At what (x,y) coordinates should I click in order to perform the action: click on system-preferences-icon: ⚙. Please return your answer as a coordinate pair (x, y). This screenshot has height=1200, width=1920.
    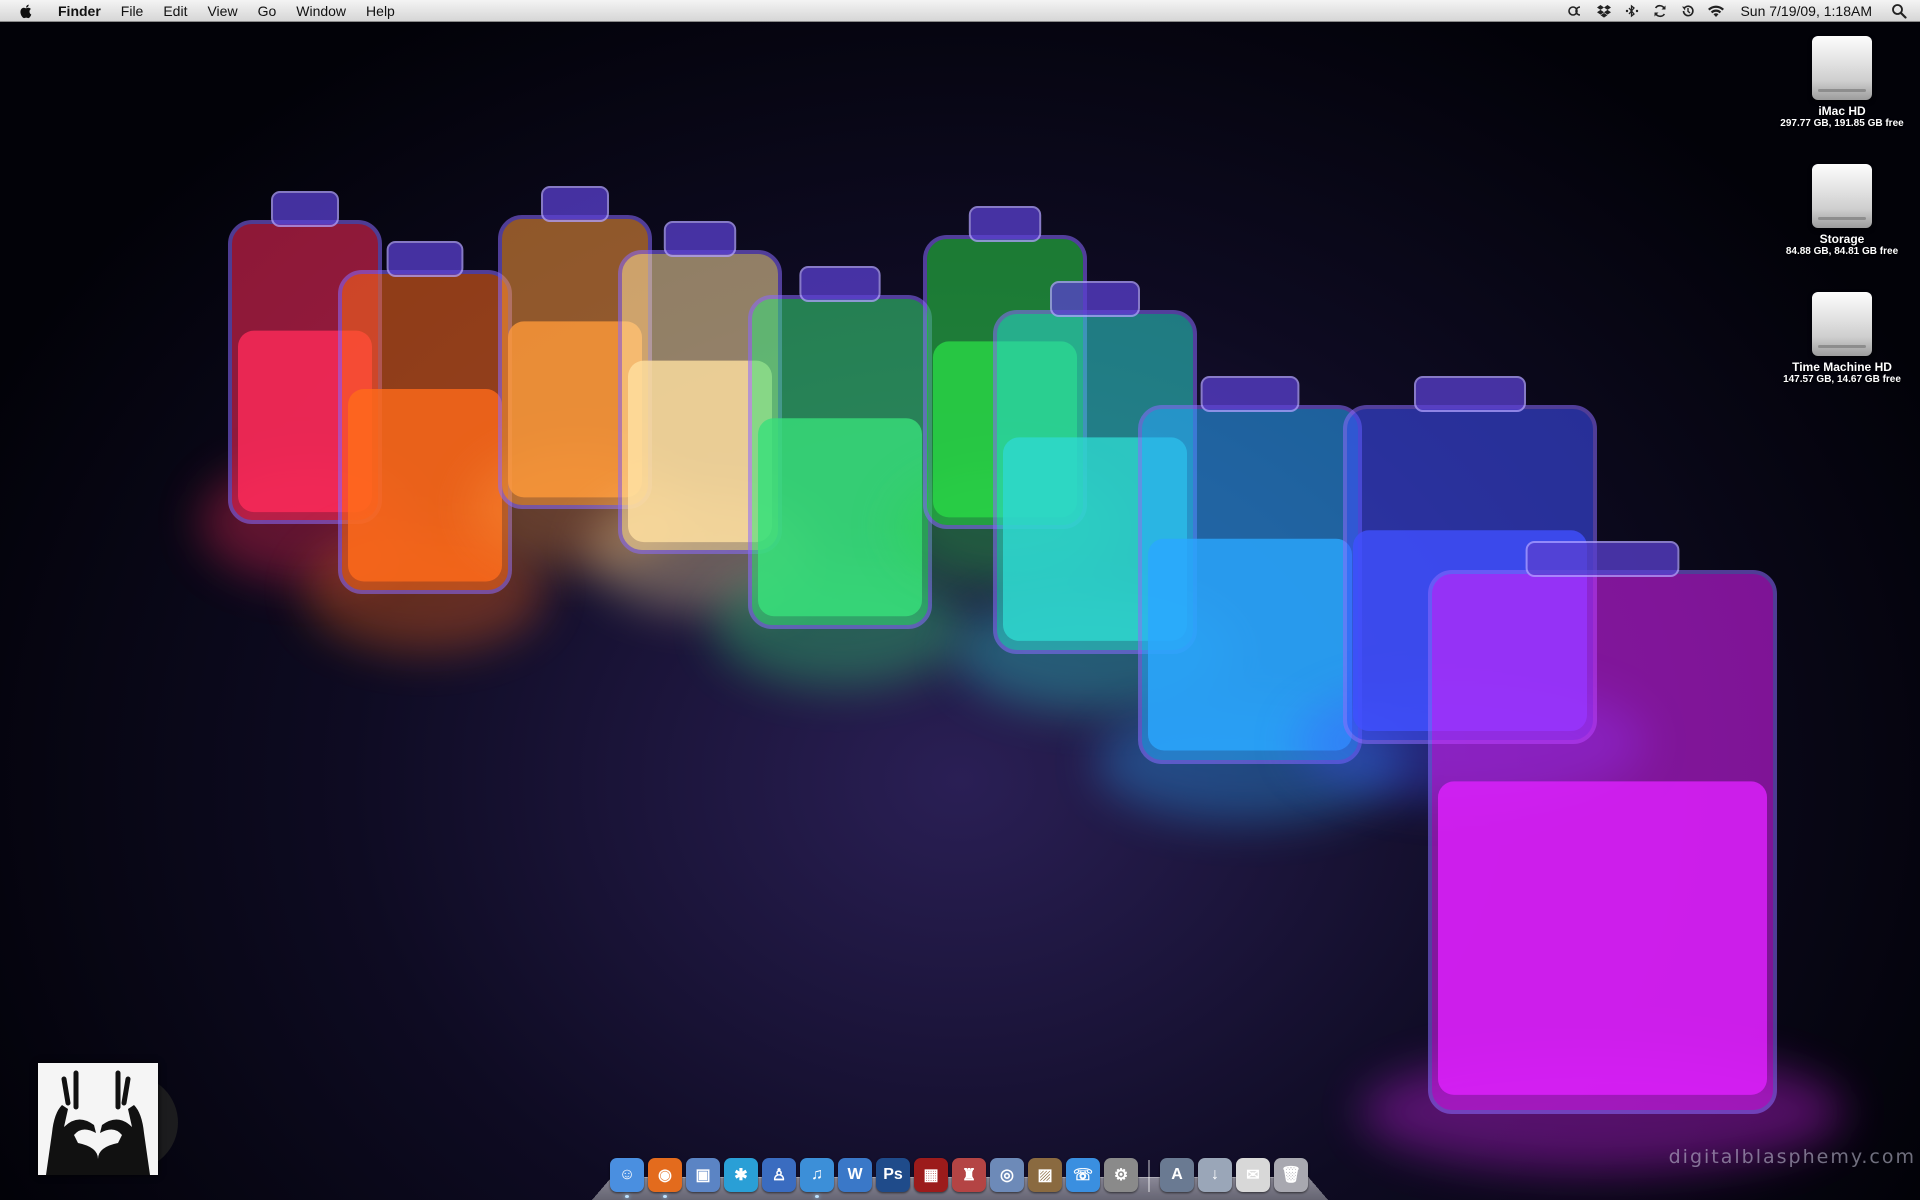
    Looking at the image, I should click on (1121, 1175).